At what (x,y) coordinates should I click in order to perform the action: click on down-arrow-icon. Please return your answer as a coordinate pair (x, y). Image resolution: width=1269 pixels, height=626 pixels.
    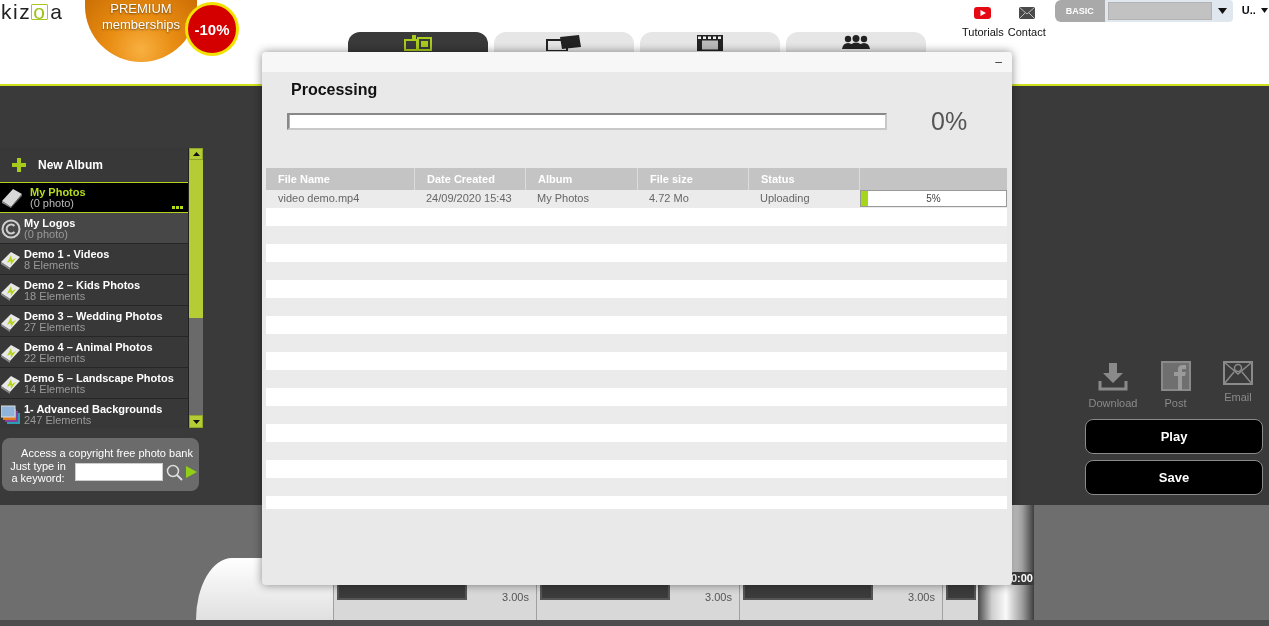
    Looking at the image, I should click on (196, 421).